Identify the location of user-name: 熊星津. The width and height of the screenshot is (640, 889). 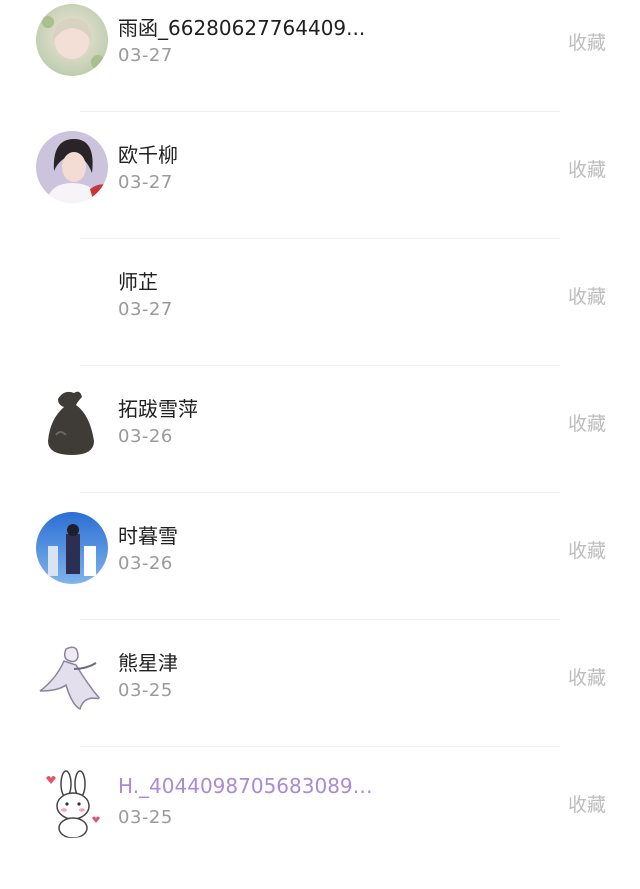
(148, 661).